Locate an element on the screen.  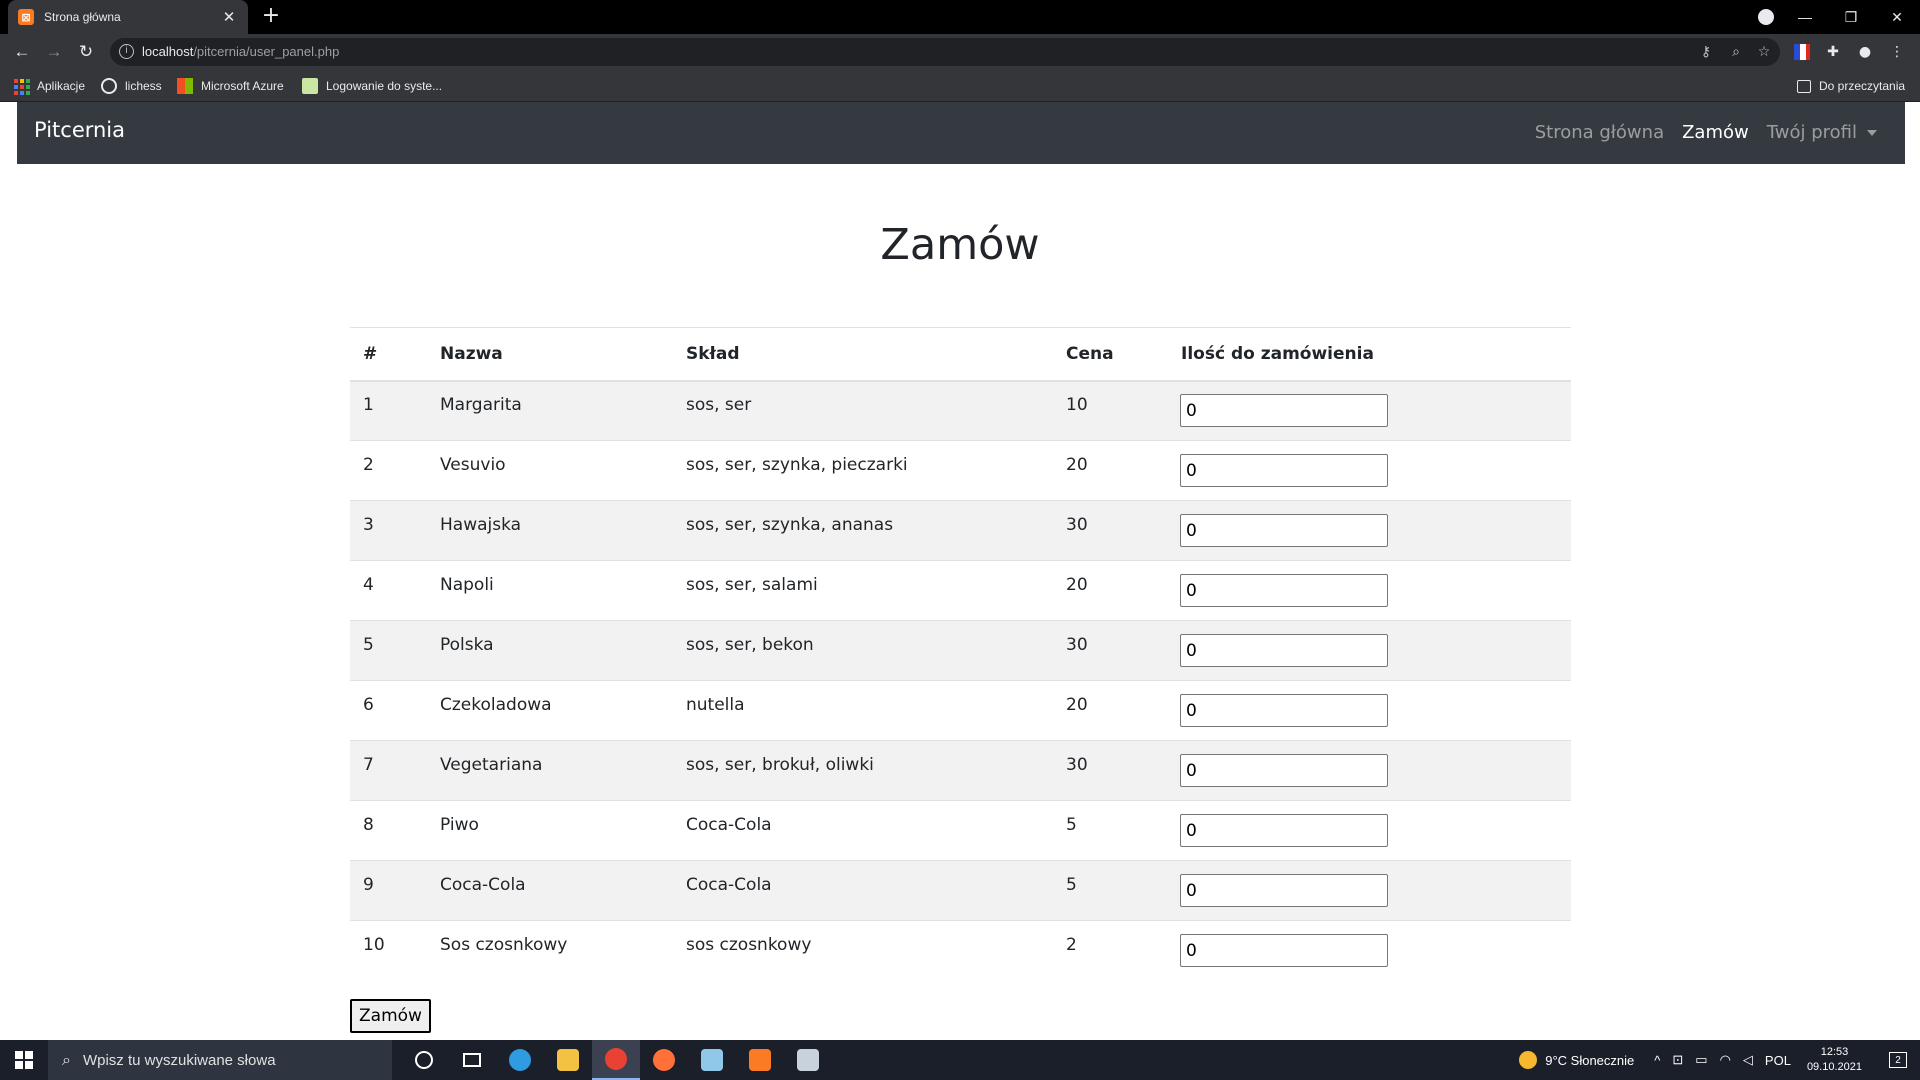
site-info-icon: i is located at coordinates (126, 51).